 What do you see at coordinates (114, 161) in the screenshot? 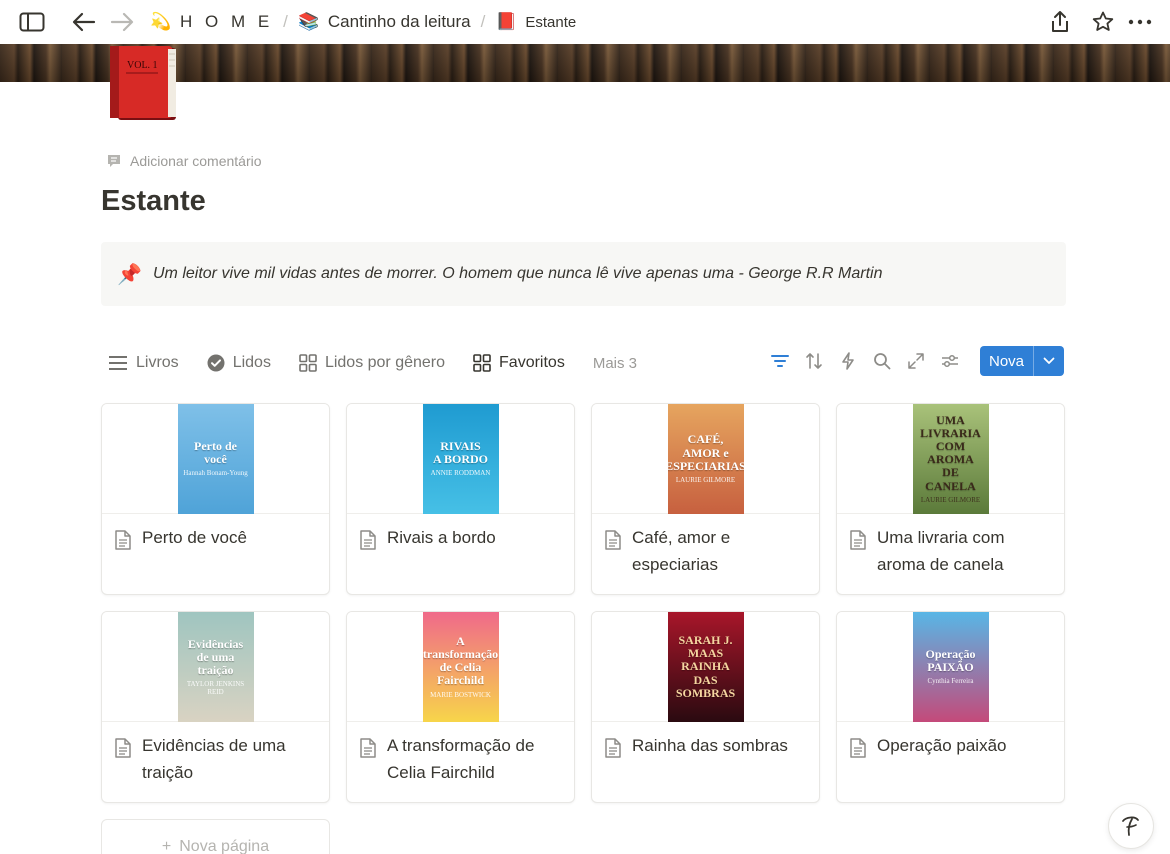
I see `comment-icon` at bounding box center [114, 161].